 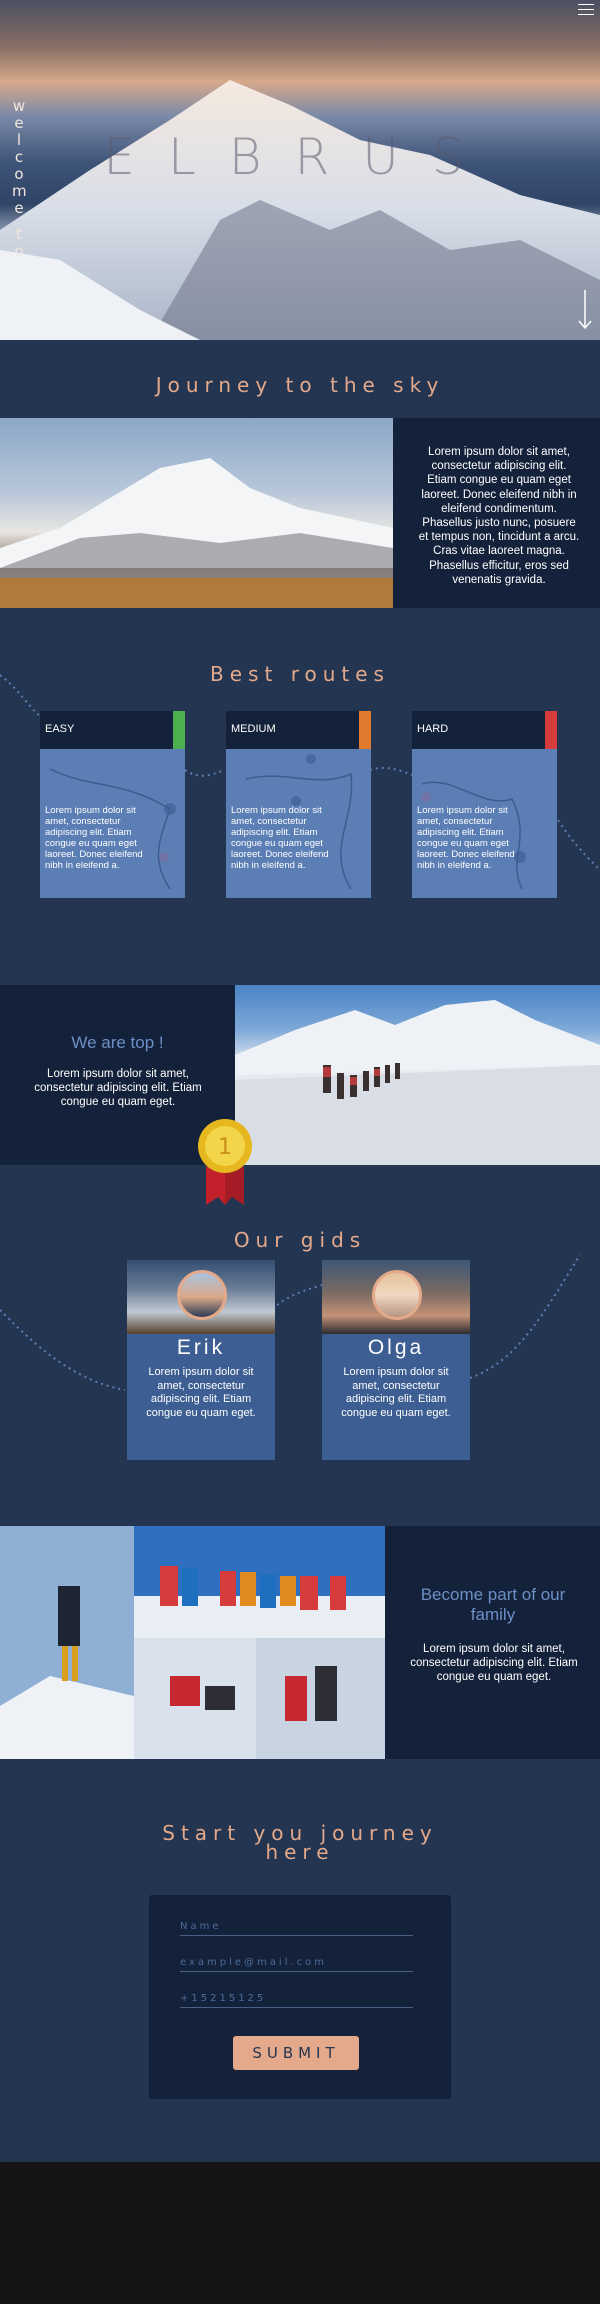 I want to click on vertical-welcome-char: e, so click(x=19, y=208).